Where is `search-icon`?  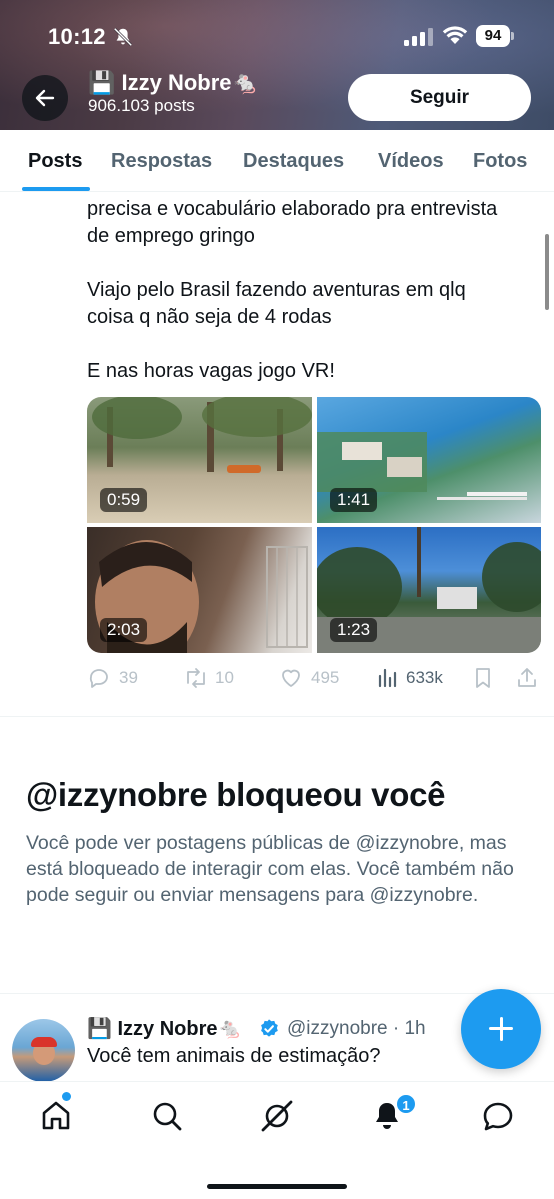
search-icon is located at coordinates (167, 1116).